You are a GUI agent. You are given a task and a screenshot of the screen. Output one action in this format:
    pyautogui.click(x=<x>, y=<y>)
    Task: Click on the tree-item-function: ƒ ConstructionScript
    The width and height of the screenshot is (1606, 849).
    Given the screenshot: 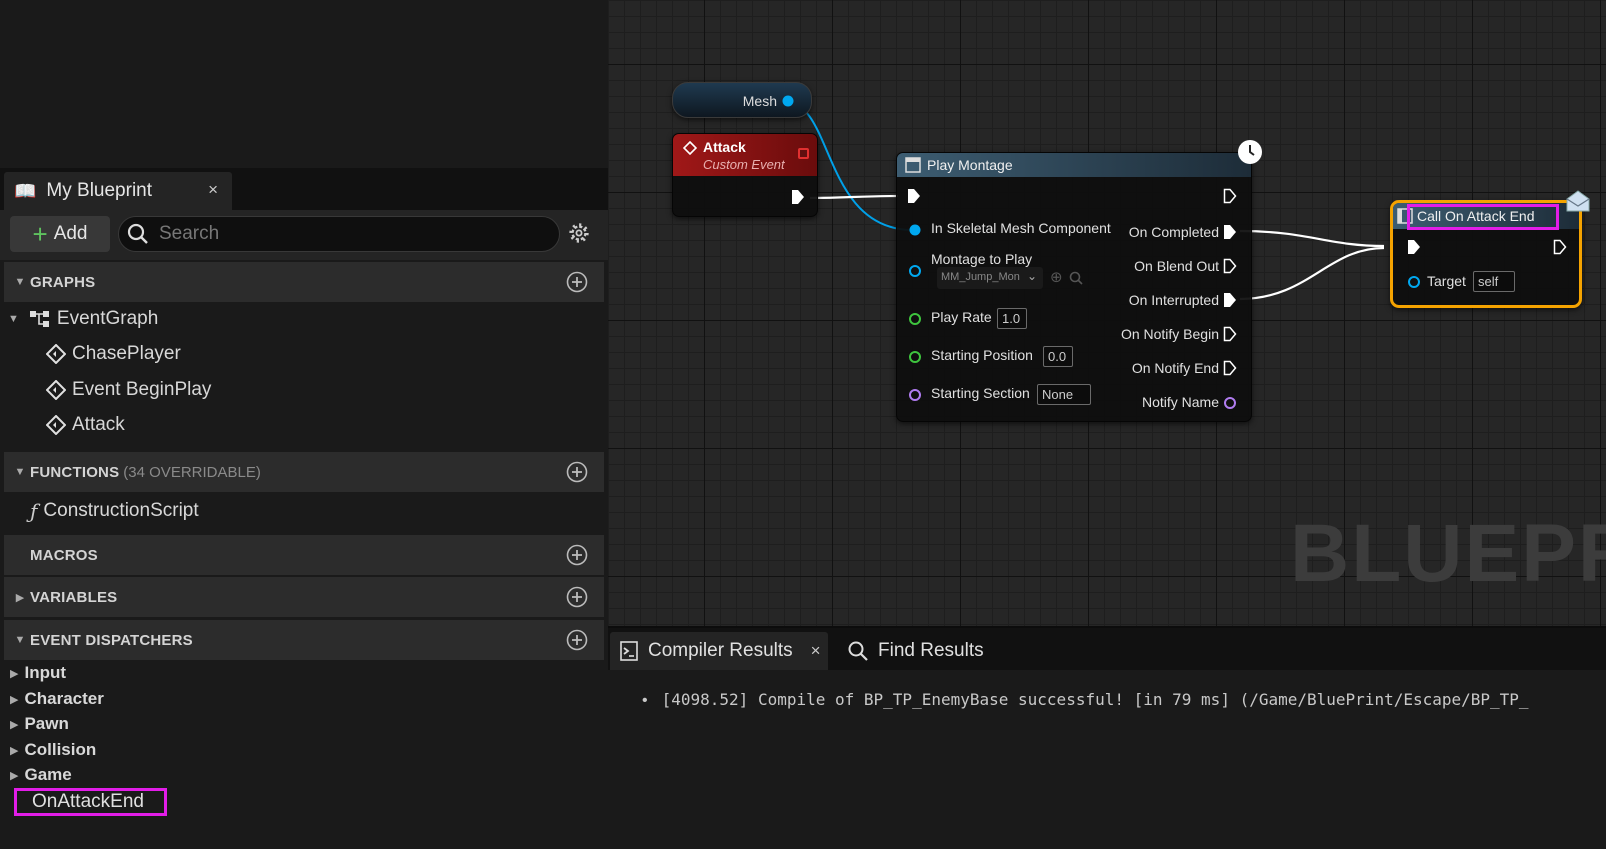 What is the action you would take?
    pyautogui.click(x=114, y=511)
    